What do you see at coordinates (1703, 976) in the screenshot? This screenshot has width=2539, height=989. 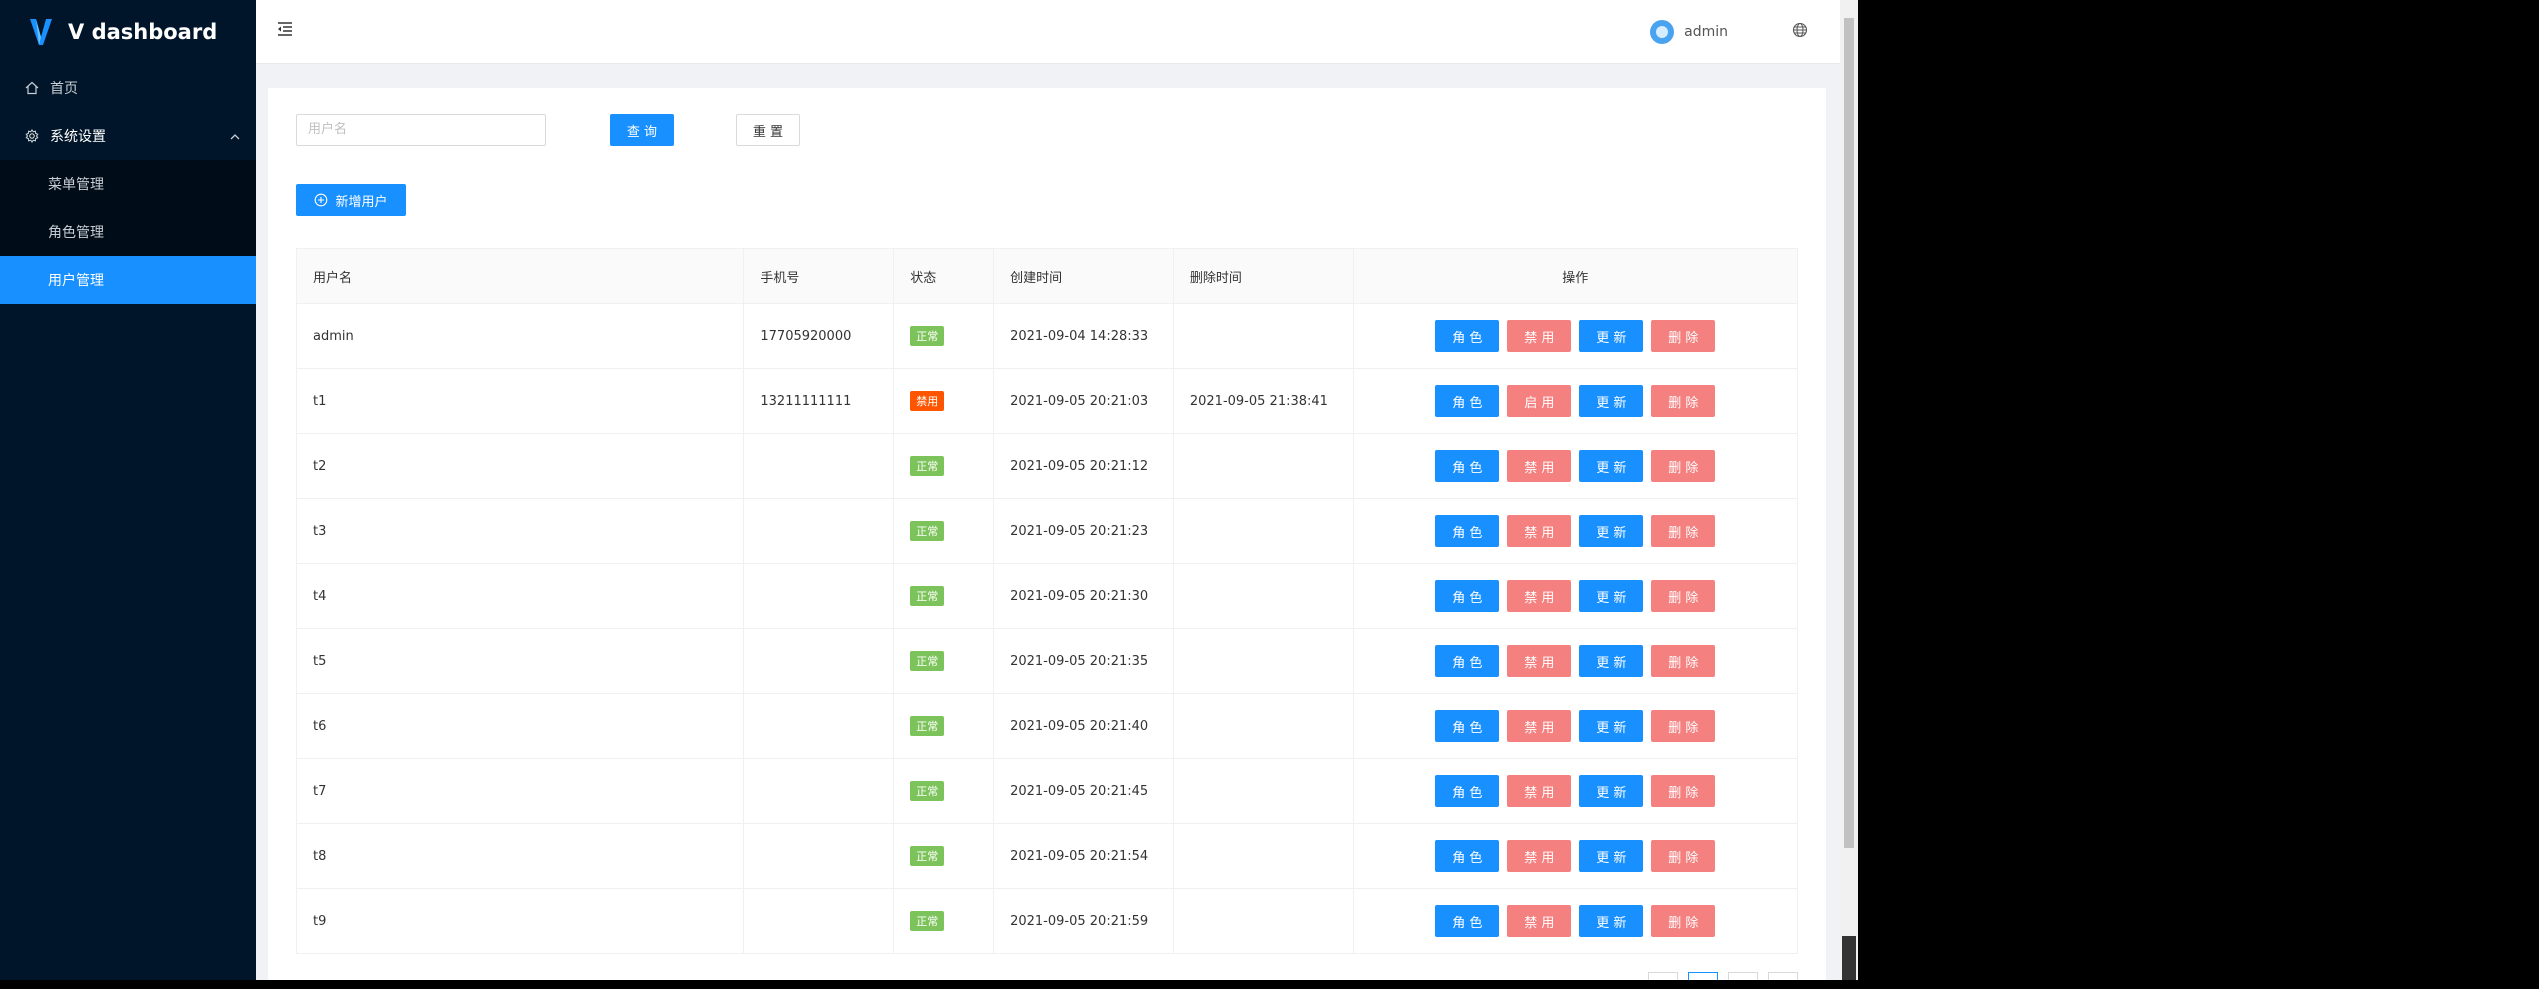 I see `pagination-page-current` at bounding box center [1703, 976].